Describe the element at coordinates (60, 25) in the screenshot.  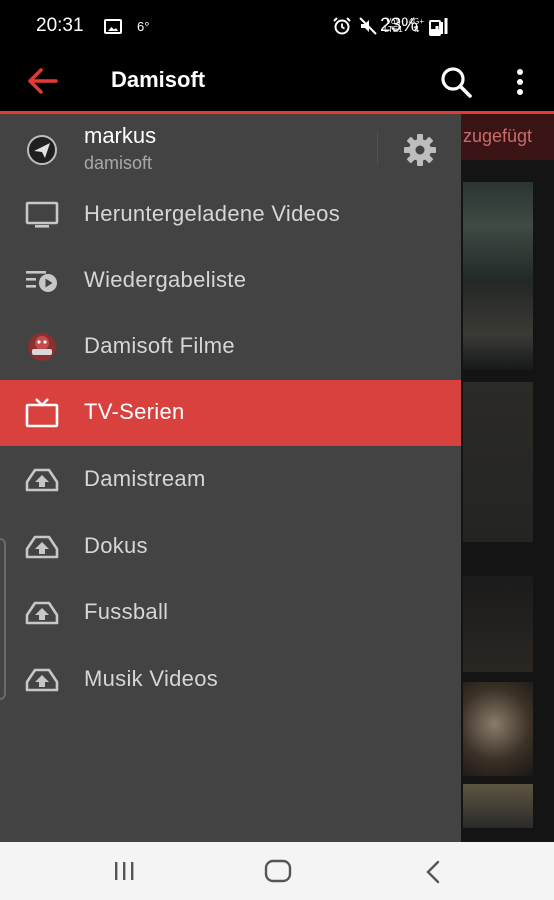
I see `status-time: 20:31` at that location.